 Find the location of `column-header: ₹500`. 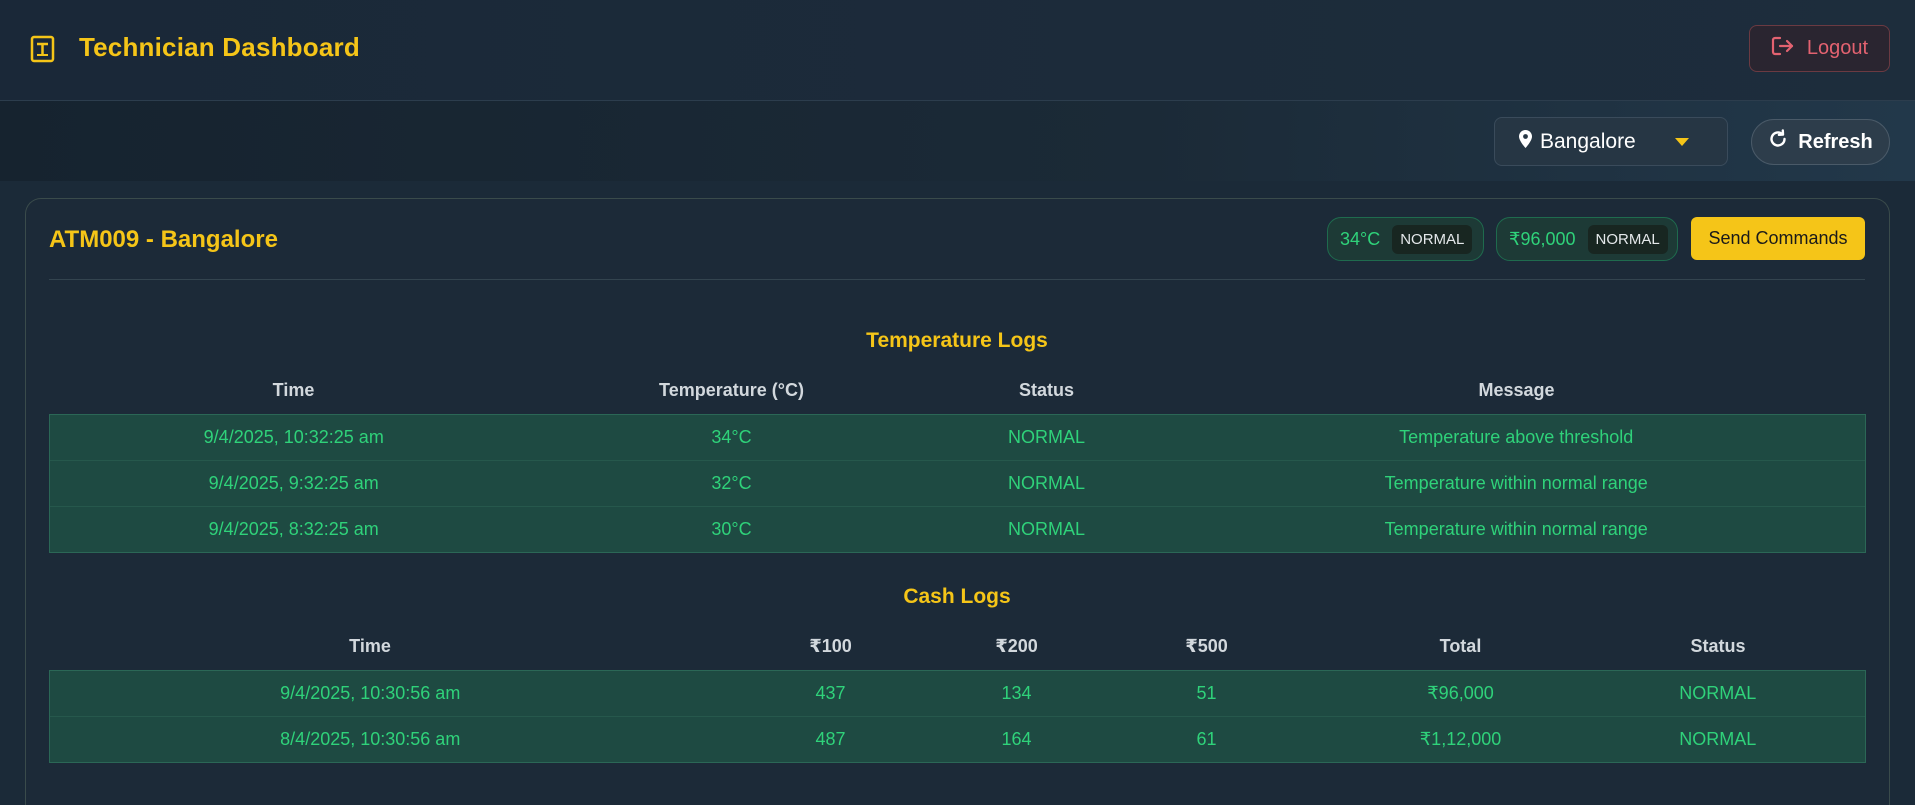

column-header: ₹500 is located at coordinates (1206, 646).